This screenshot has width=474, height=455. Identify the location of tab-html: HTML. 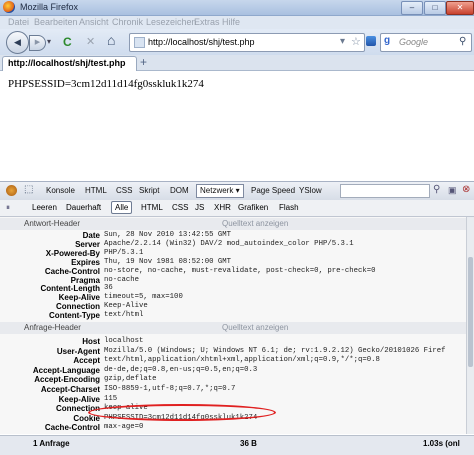
(96, 190).